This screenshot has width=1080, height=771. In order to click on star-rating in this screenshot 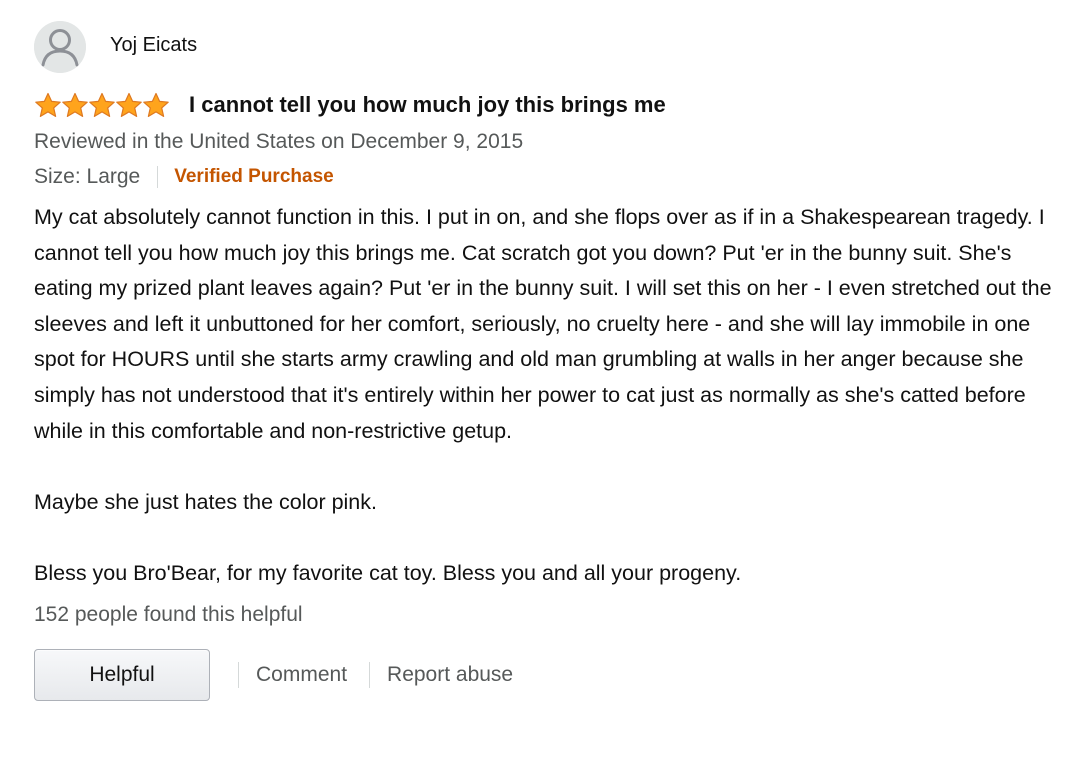, I will do `click(101, 105)`.